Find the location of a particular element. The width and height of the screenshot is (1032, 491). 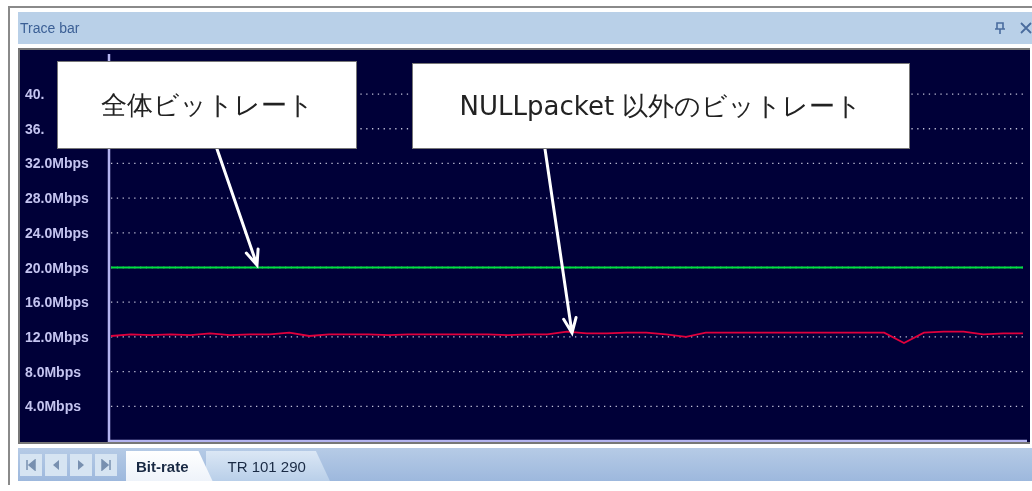

y-axis-label: 28.0Mbps is located at coordinates (57, 198).